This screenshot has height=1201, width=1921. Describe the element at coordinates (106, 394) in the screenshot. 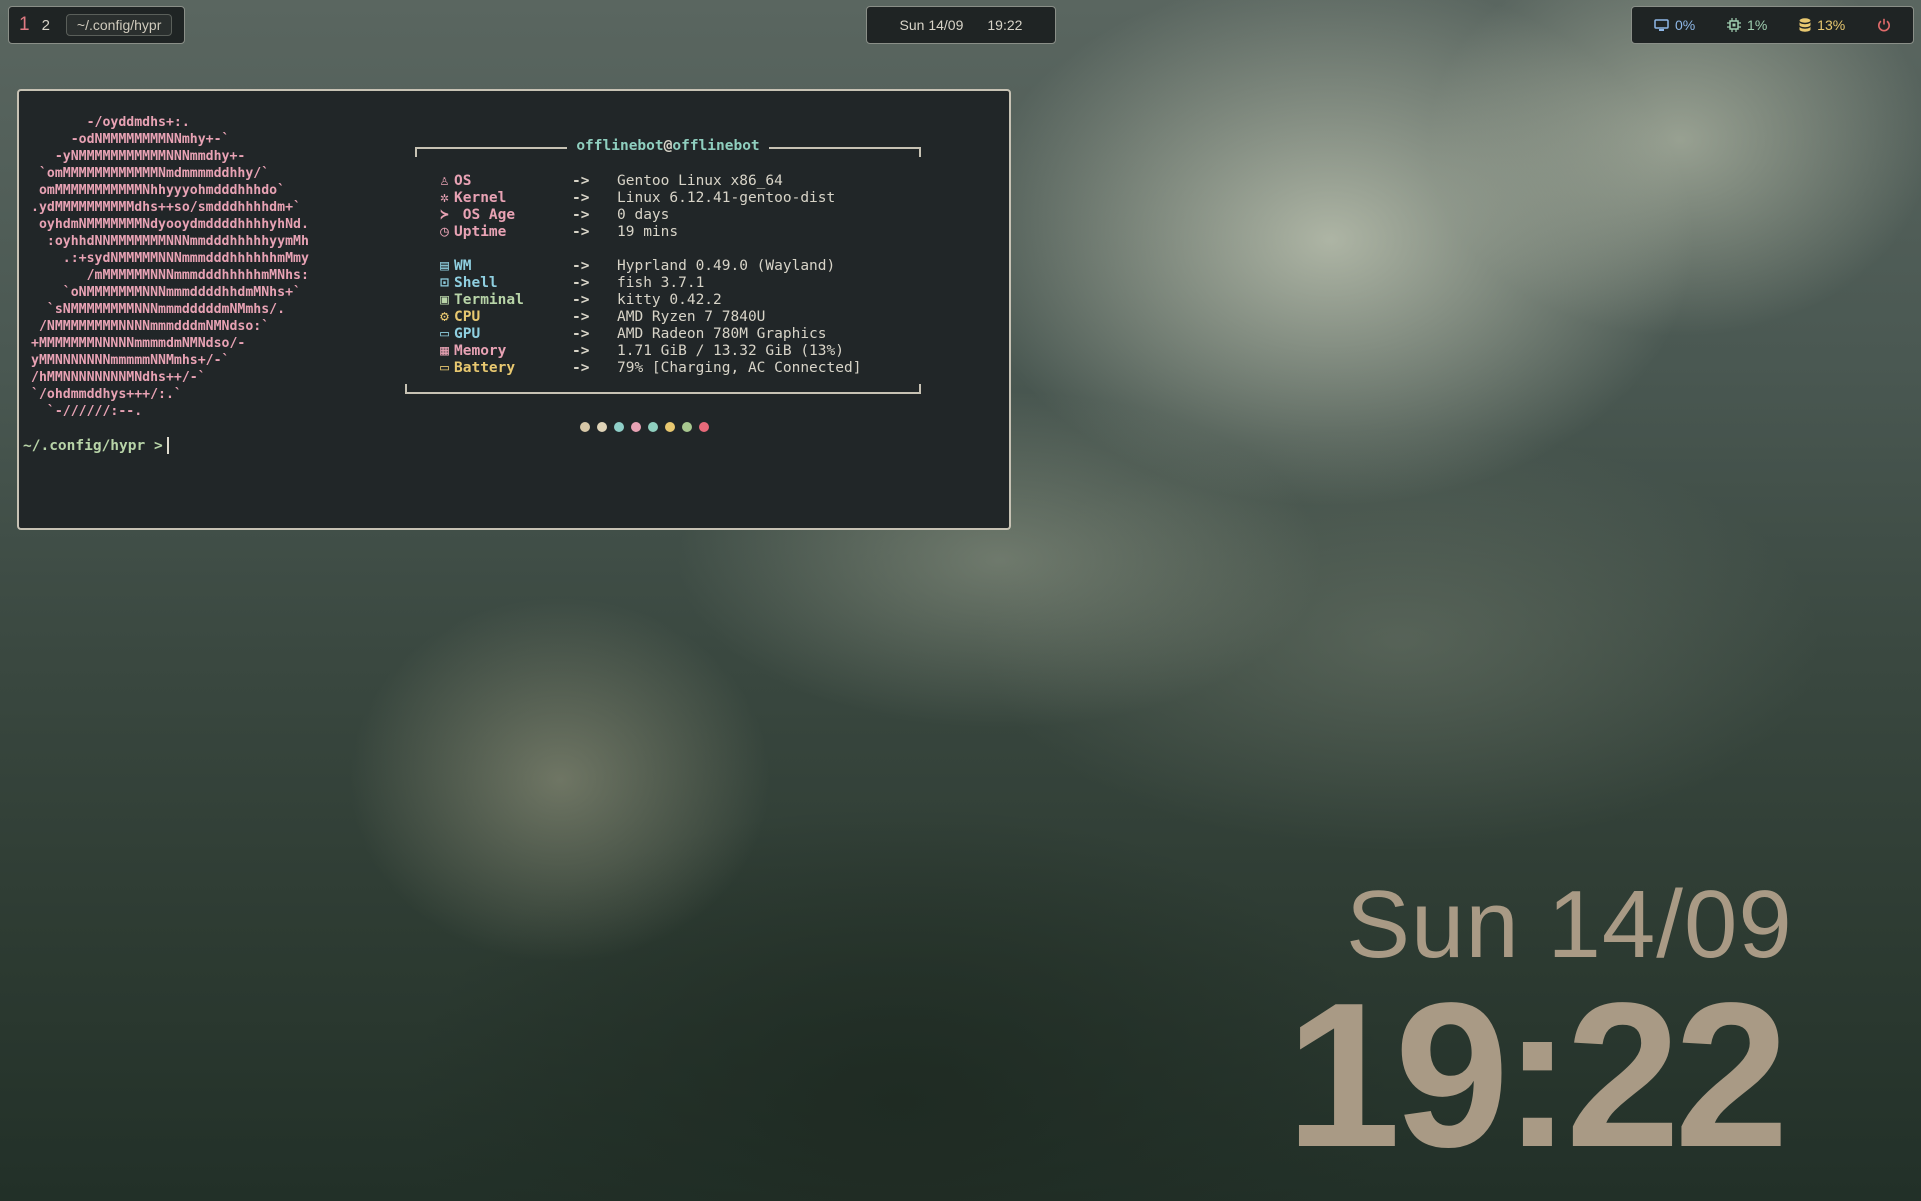

I see `ascii-line: `/ohdmmddhys+++/:.`` at that location.